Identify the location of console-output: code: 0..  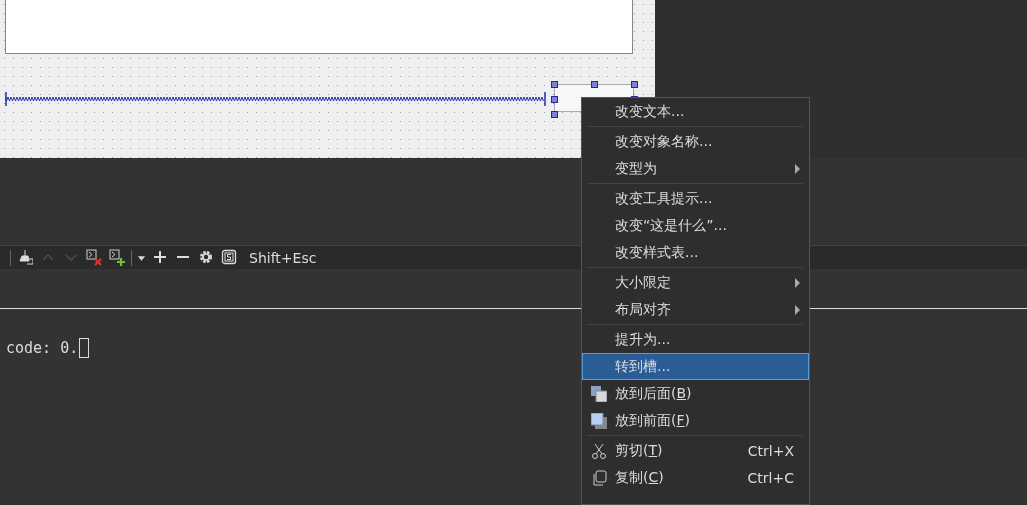
(42, 348).